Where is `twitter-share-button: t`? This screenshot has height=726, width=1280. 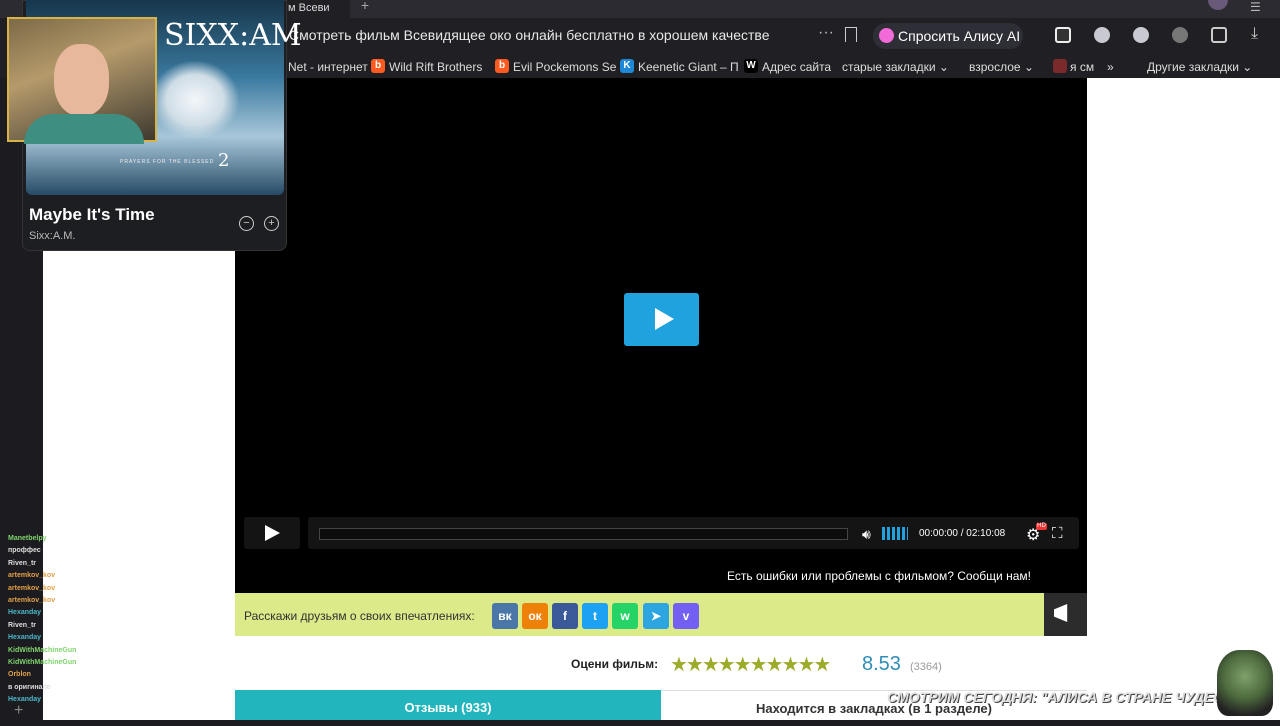
twitter-share-button: t is located at coordinates (595, 616).